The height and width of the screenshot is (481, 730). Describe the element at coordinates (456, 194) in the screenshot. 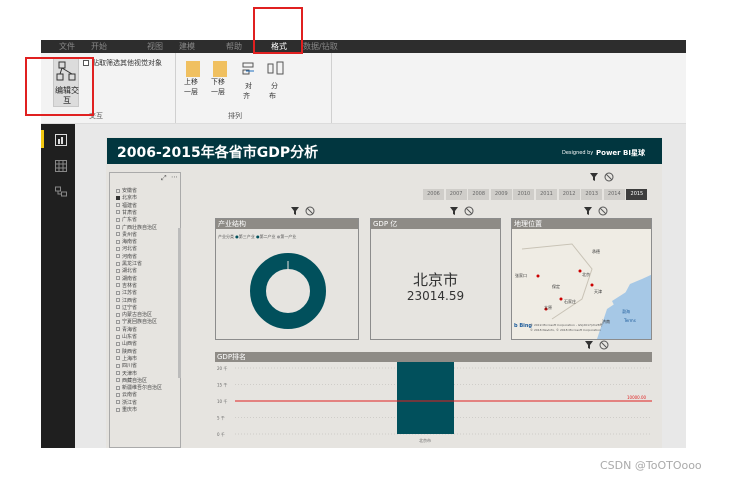

I see `year-button: 2007` at that location.